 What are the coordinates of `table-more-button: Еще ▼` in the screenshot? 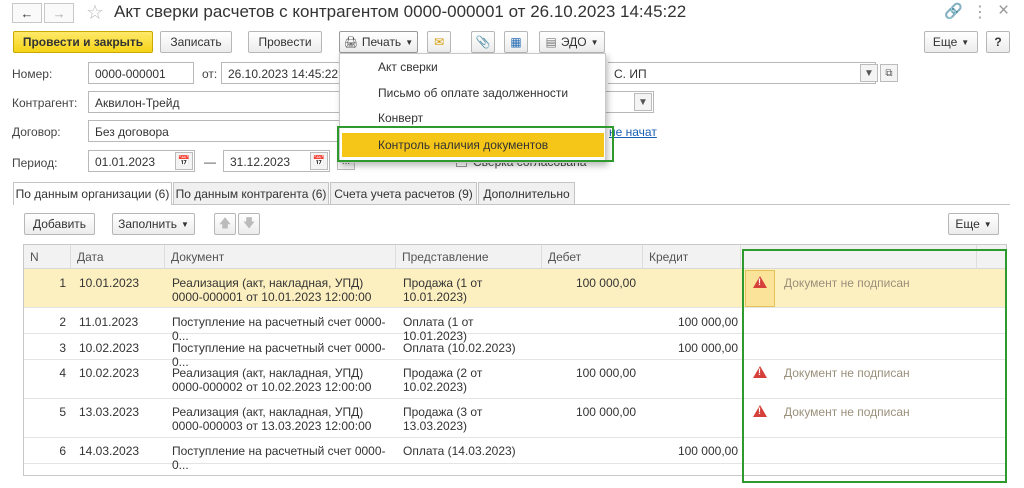 It's located at (973, 224).